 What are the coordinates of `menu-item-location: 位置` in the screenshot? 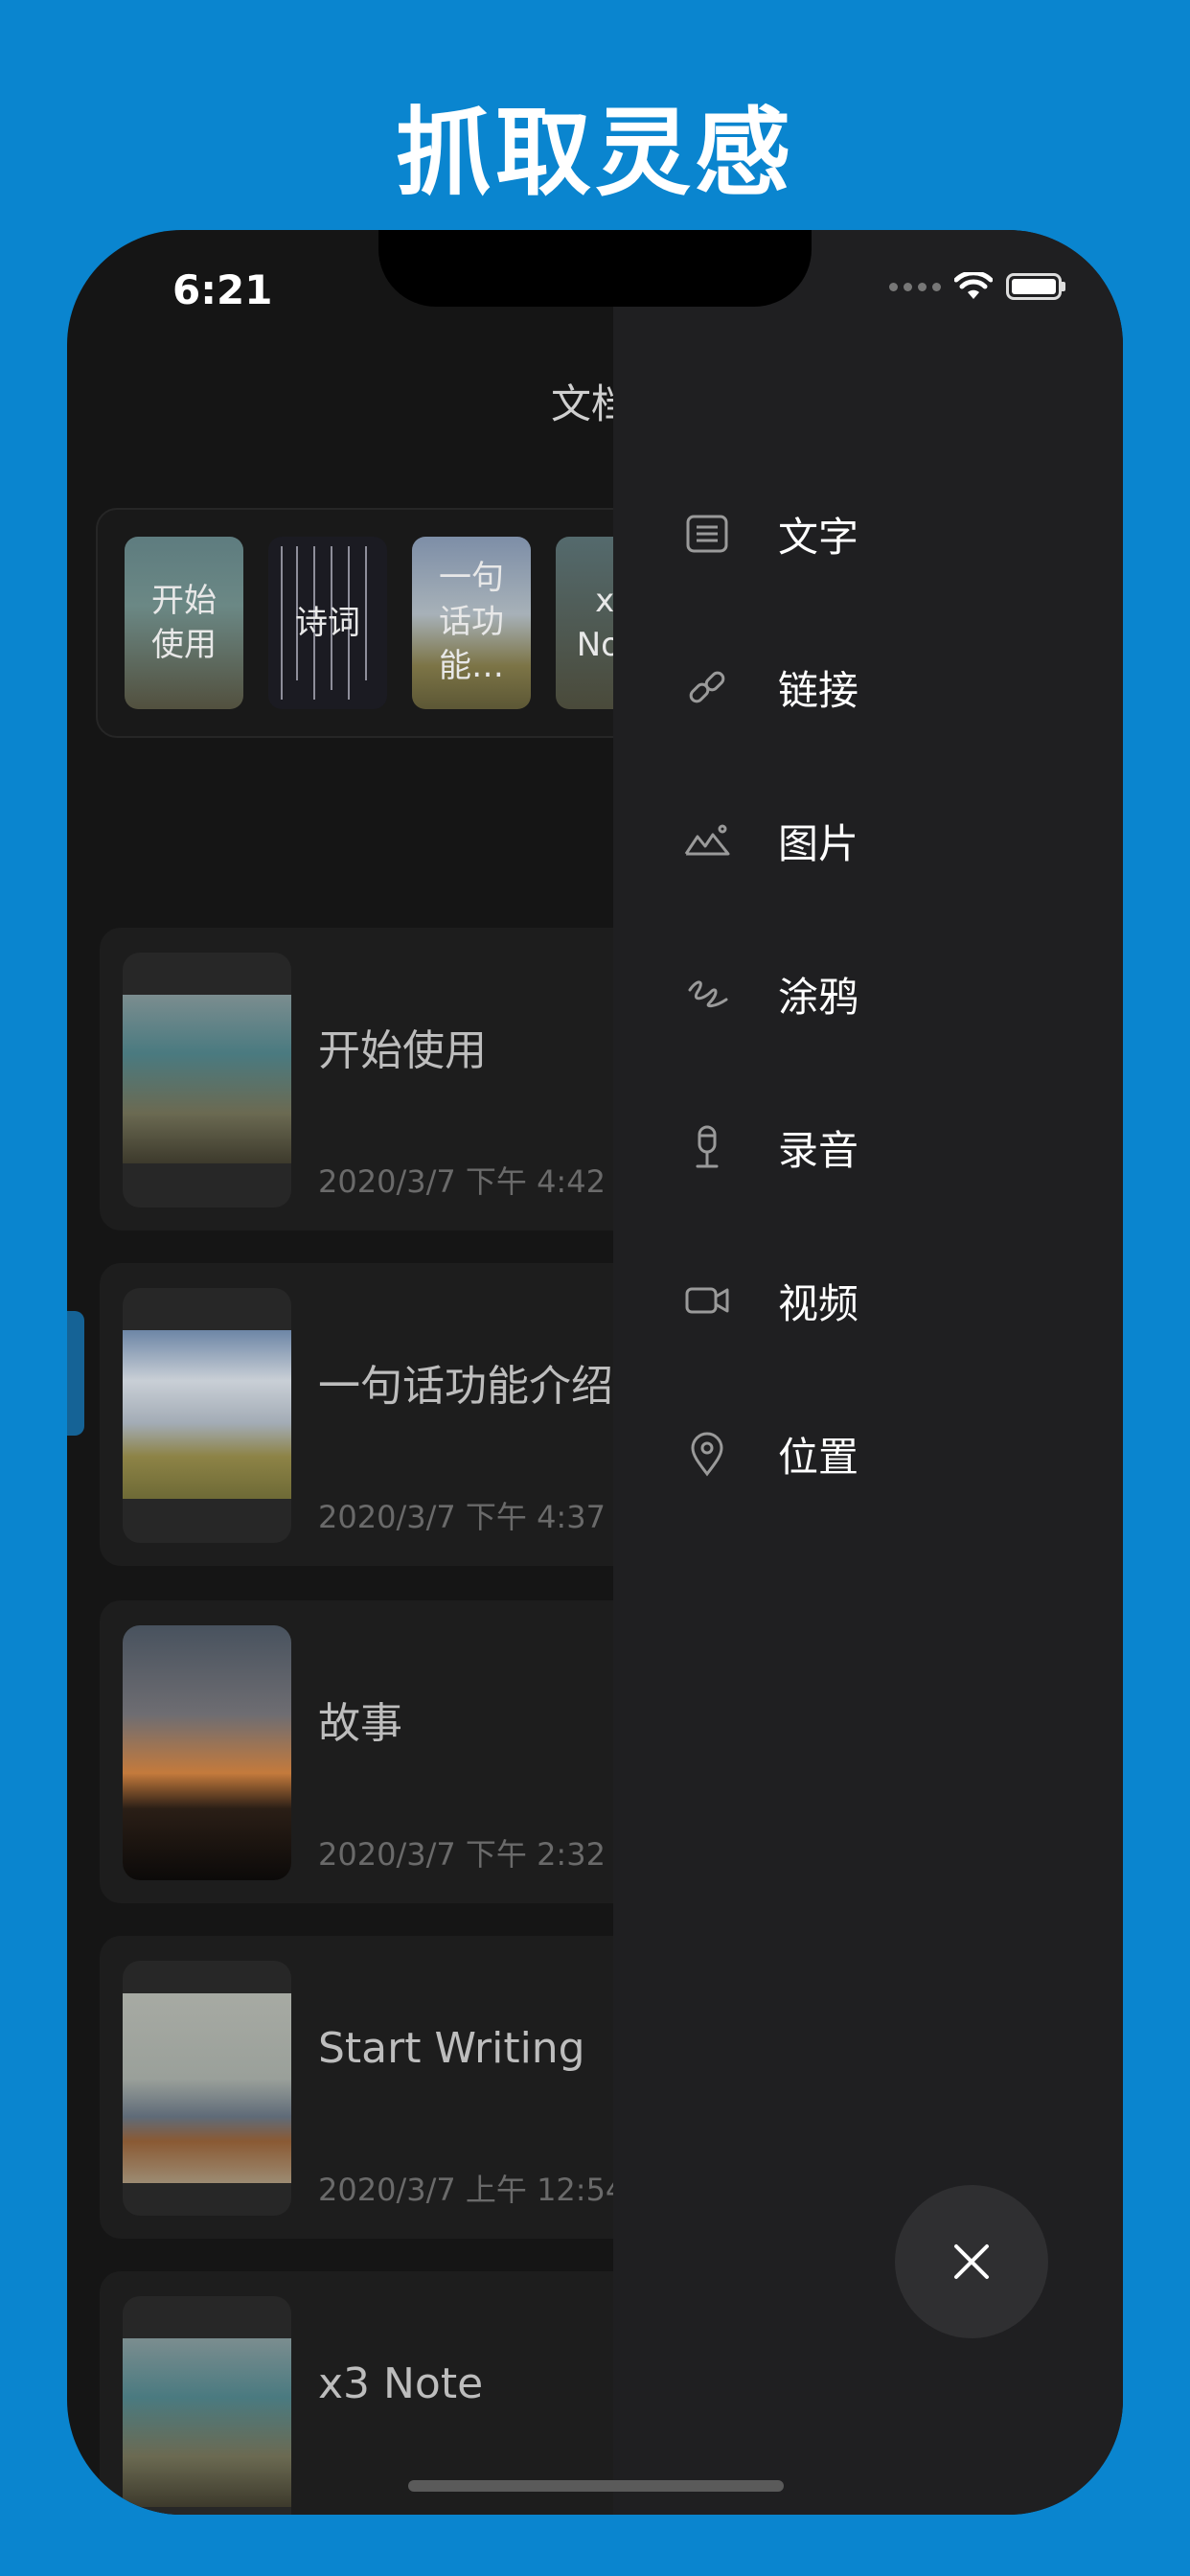 It's located at (769, 1453).